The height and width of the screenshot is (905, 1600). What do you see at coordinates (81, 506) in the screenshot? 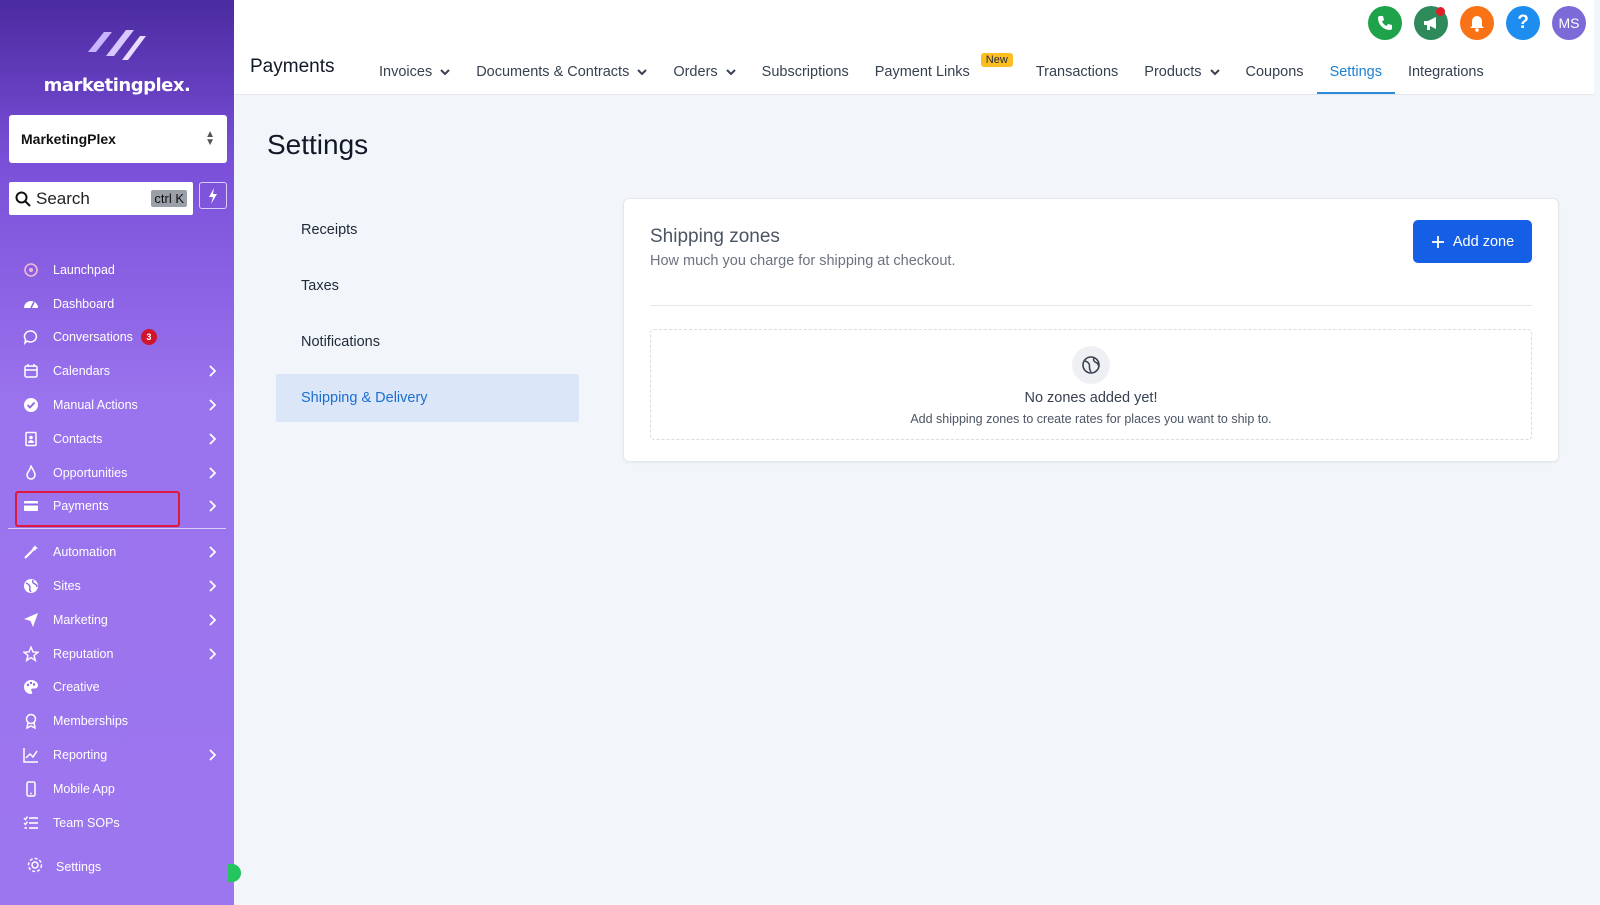
I see `sidebar-item-label: Payments` at bounding box center [81, 506].